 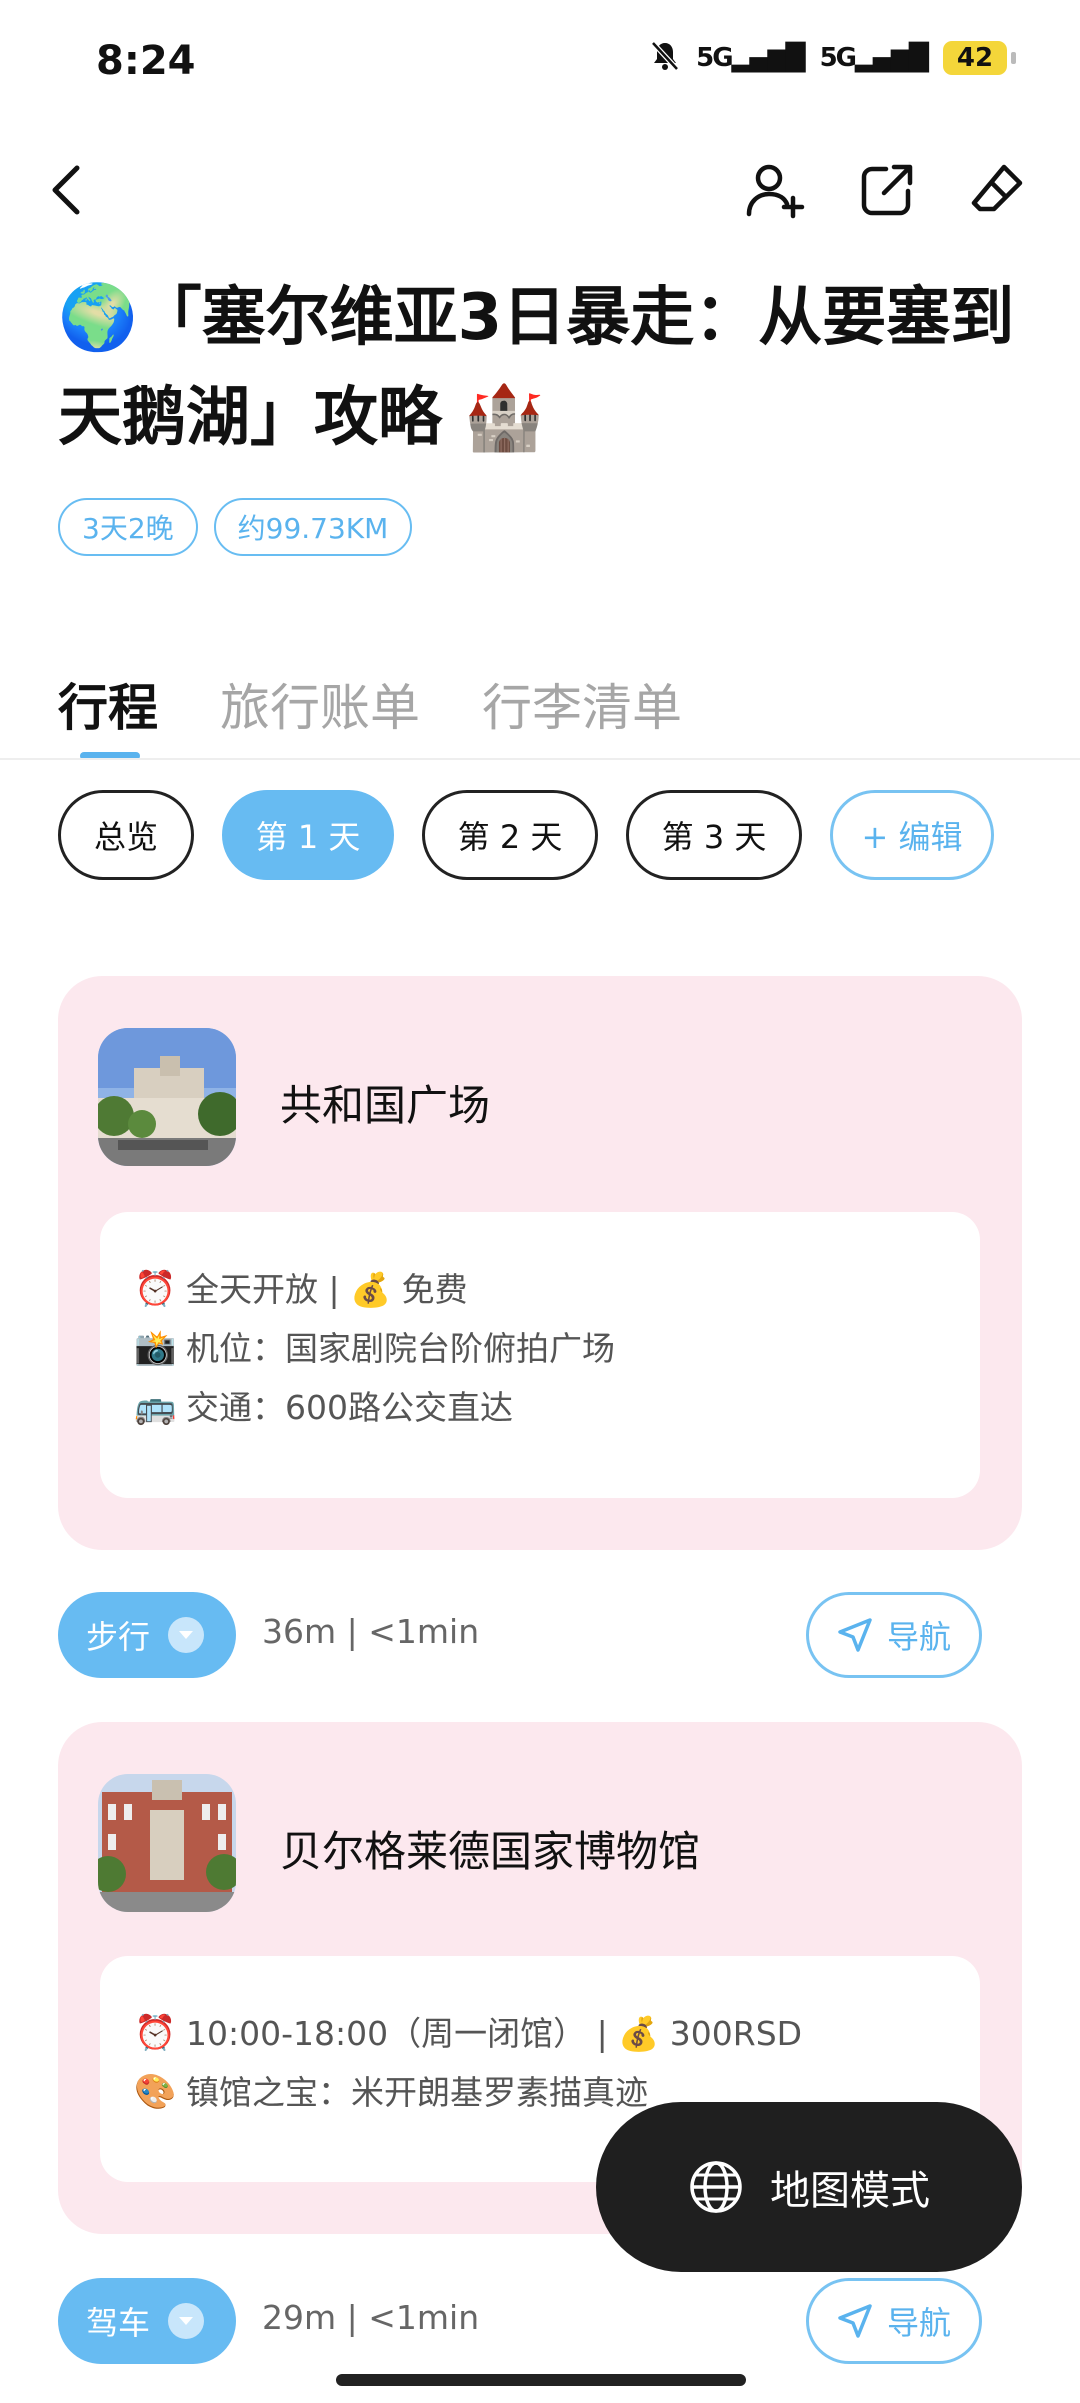 What do you see at coordinates (540, 1289) in the screenshot?
I see `info-line: ⏰ 全天开放 | 💰 免费` at bounding box center [540, 1289].